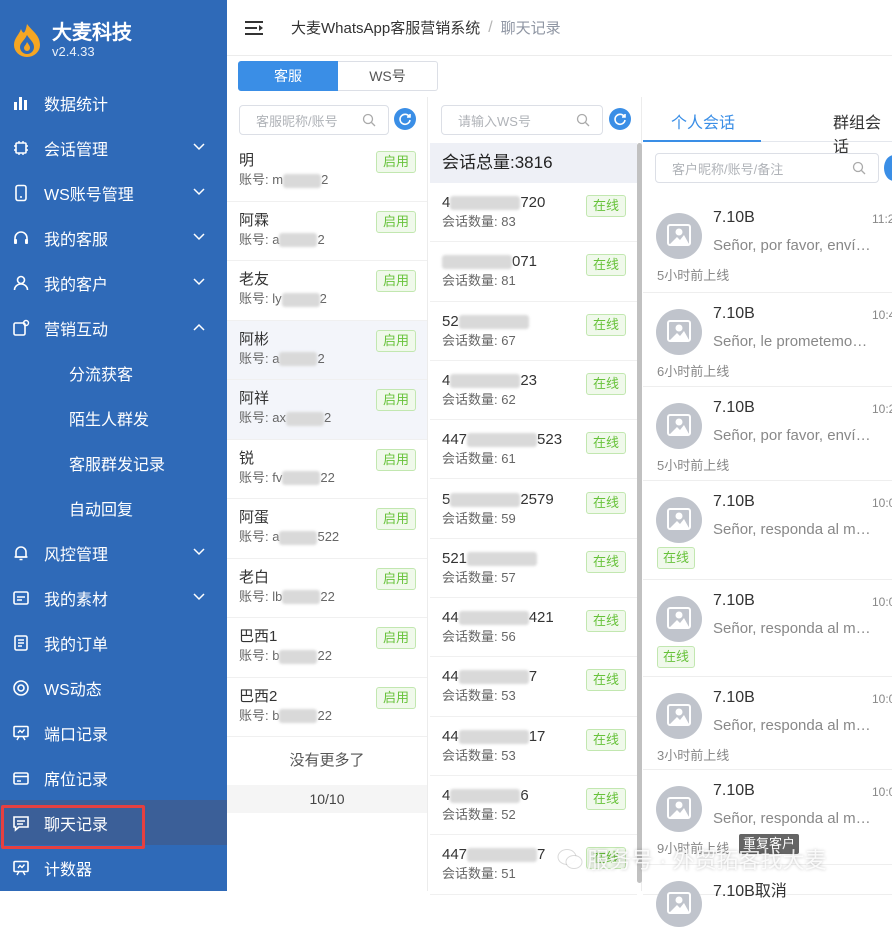 The image size is (892, 927). What do you see at coordinates (533, 509) in the screenshot?
I see `ws-item: 5 2579 会话数量: 59 在线` at bounding box center [533, 509].